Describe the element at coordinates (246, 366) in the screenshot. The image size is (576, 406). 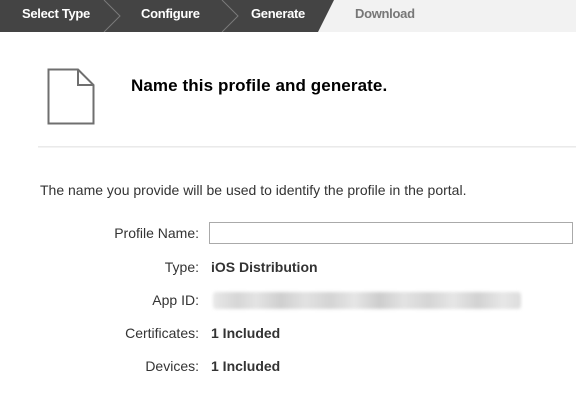
I see `devices-value: 1 Included` at that location.